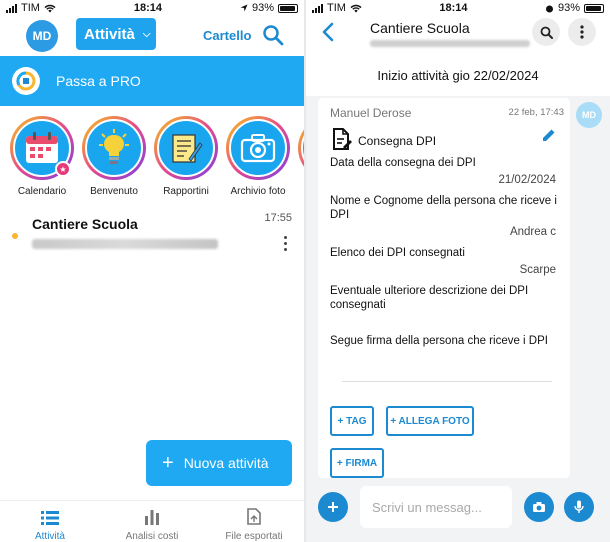  What do you see at coordinates (258, 191) in the screenshot?
I see `story-label: Archivio foto` at bounding box center [258, 191].